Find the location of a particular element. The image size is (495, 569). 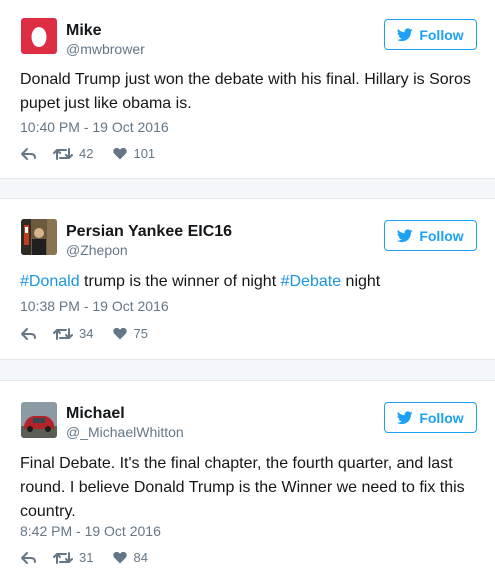

retweet-button: 31 is located at coordinates (73, 557).